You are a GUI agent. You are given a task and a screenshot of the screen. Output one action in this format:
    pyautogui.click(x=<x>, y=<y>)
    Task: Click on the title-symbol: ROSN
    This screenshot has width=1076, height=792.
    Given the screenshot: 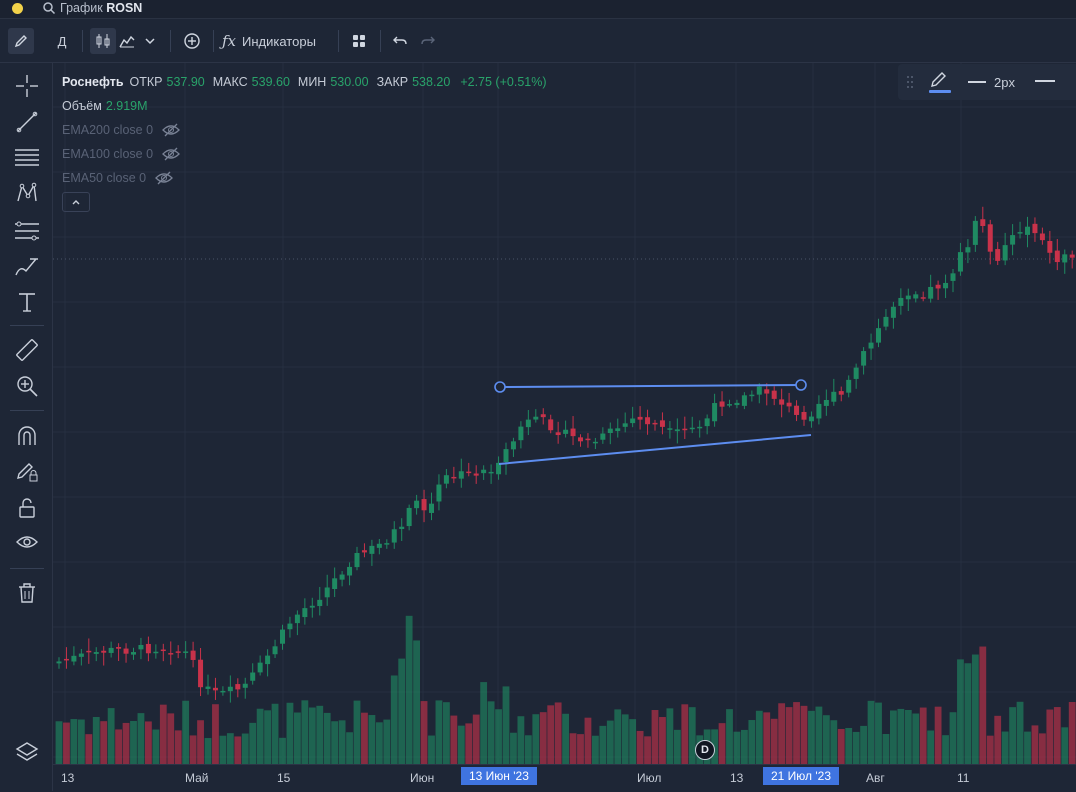 What is the action you would take?
    pyautogui.click(x=124, y=8)
    